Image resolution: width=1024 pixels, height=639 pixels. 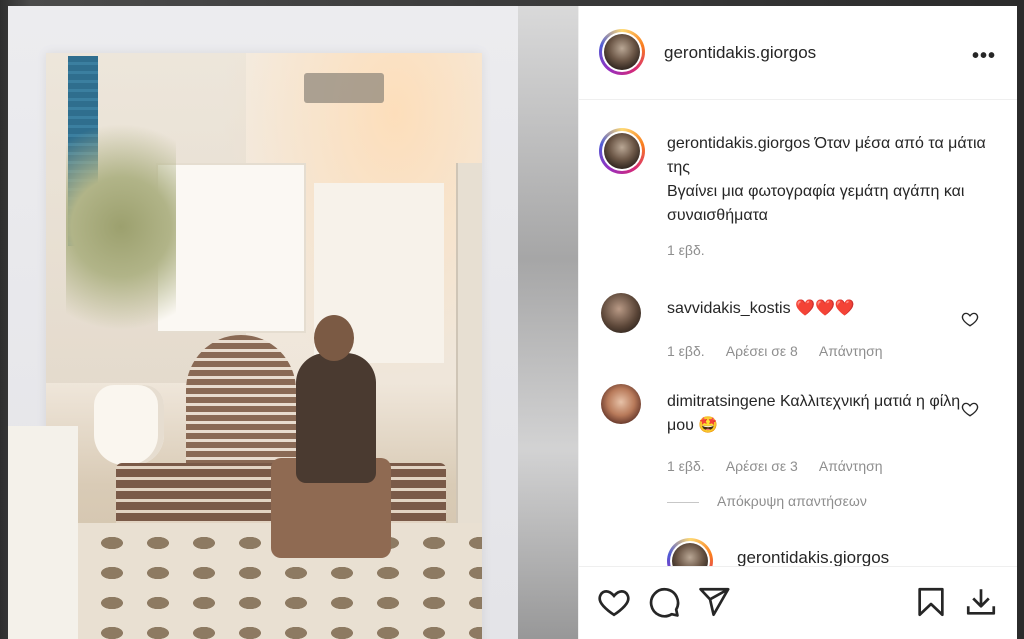 I want to click on comment-username: dimitratsingene, so click(x=721, y=401).